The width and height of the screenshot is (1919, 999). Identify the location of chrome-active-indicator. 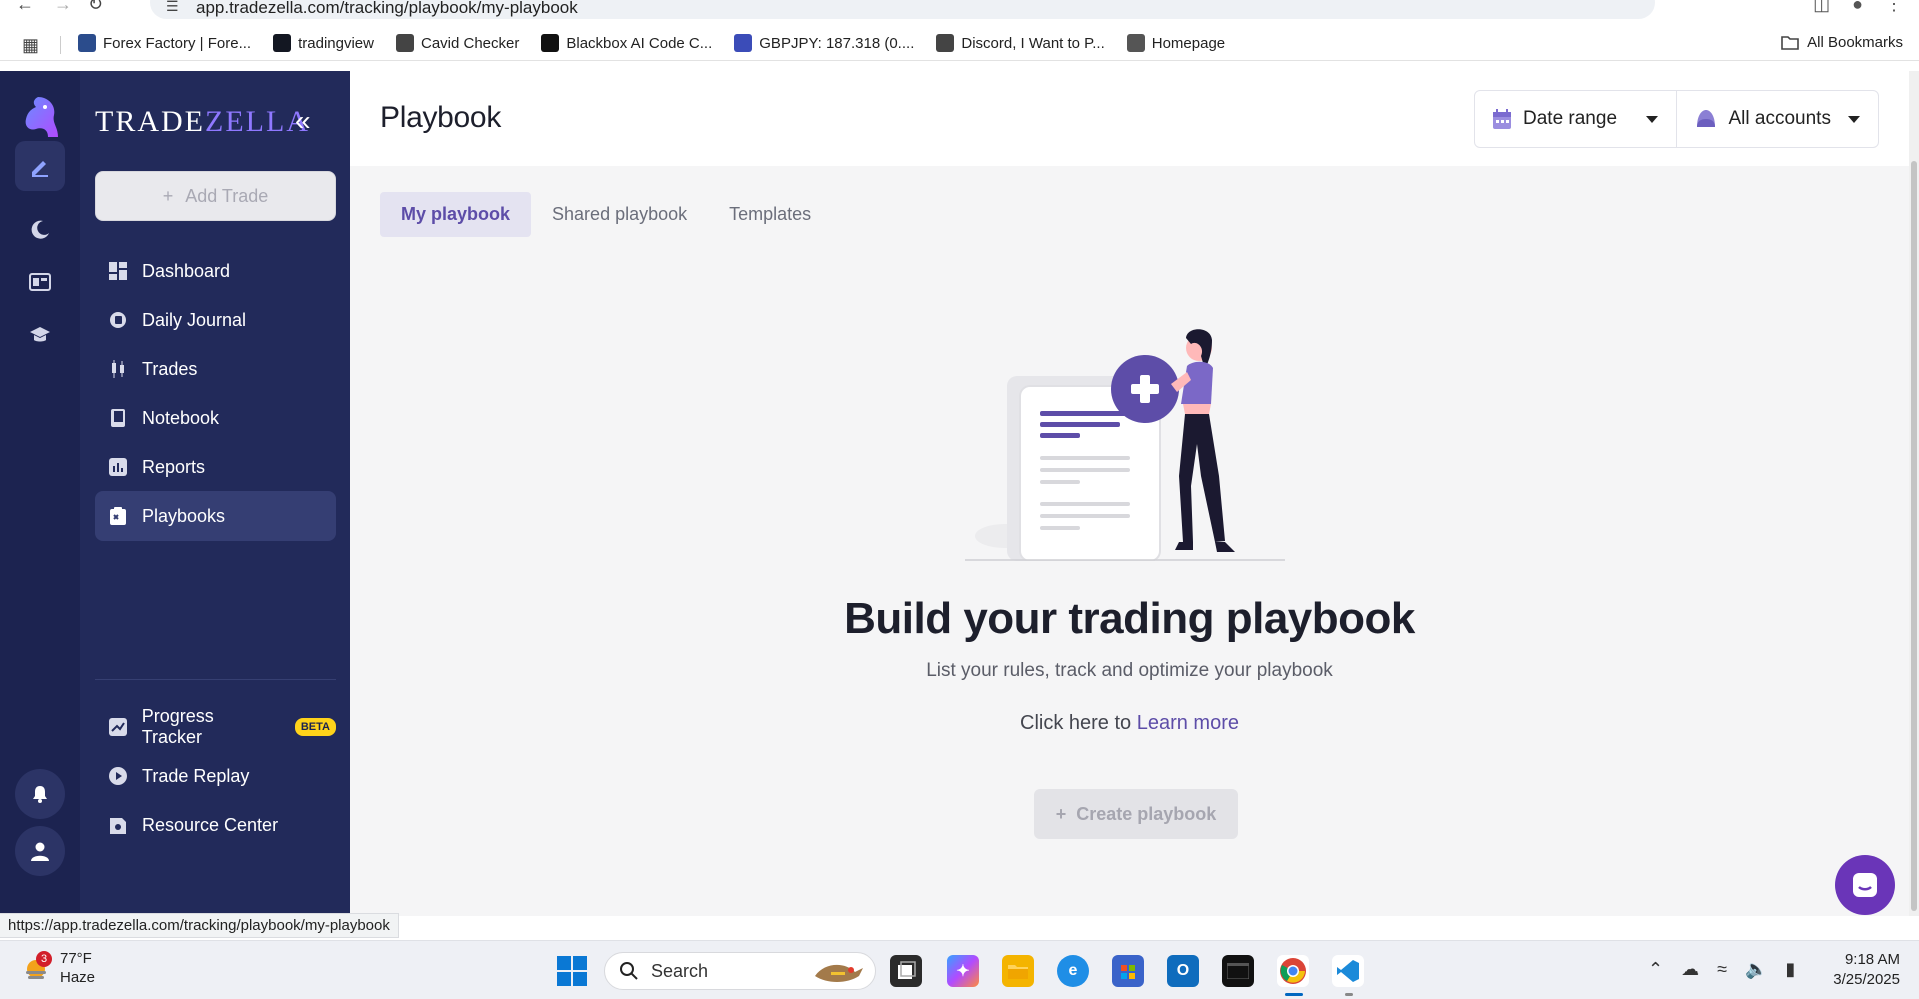
(1294, 994).